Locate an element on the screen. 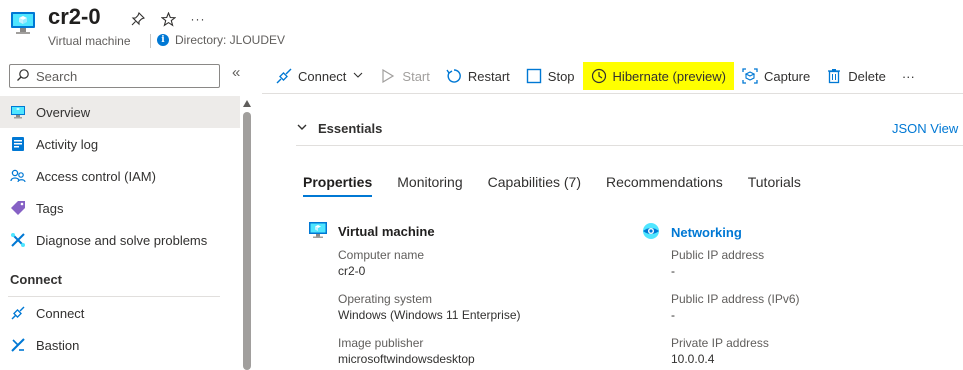  field-label: Image publisher is located at coordinates (381, 343).